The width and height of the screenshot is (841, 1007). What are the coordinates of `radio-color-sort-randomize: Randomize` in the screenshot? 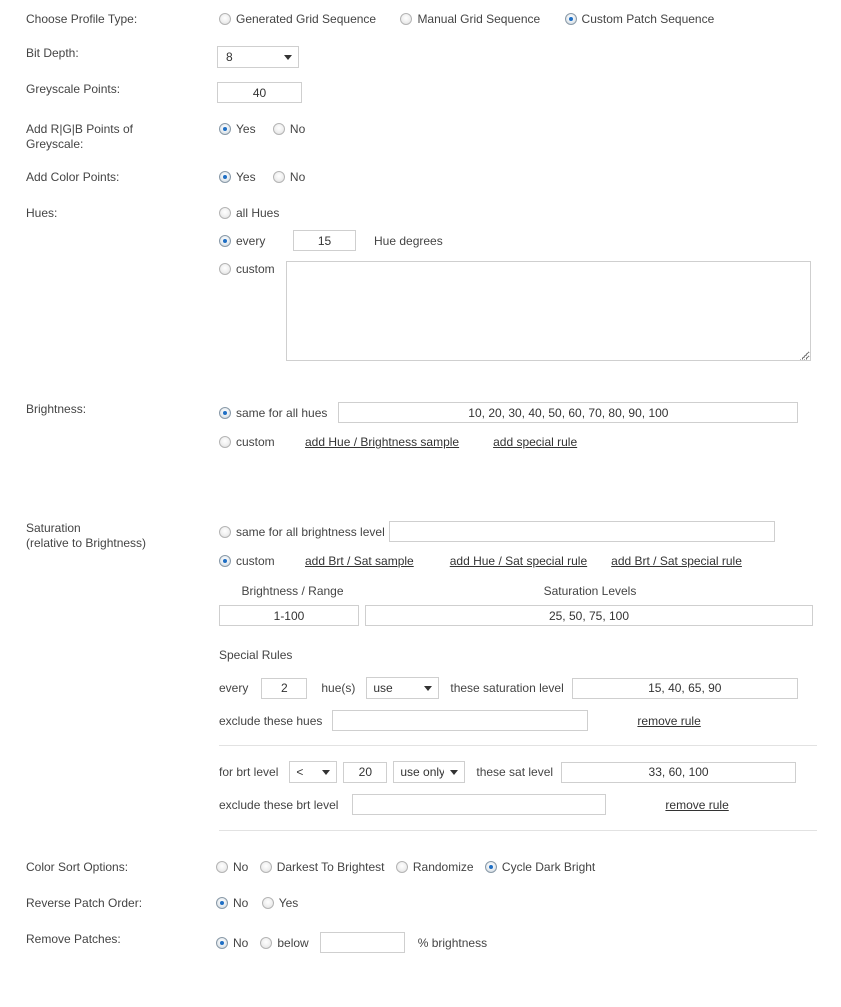 It's located at (434, 867).